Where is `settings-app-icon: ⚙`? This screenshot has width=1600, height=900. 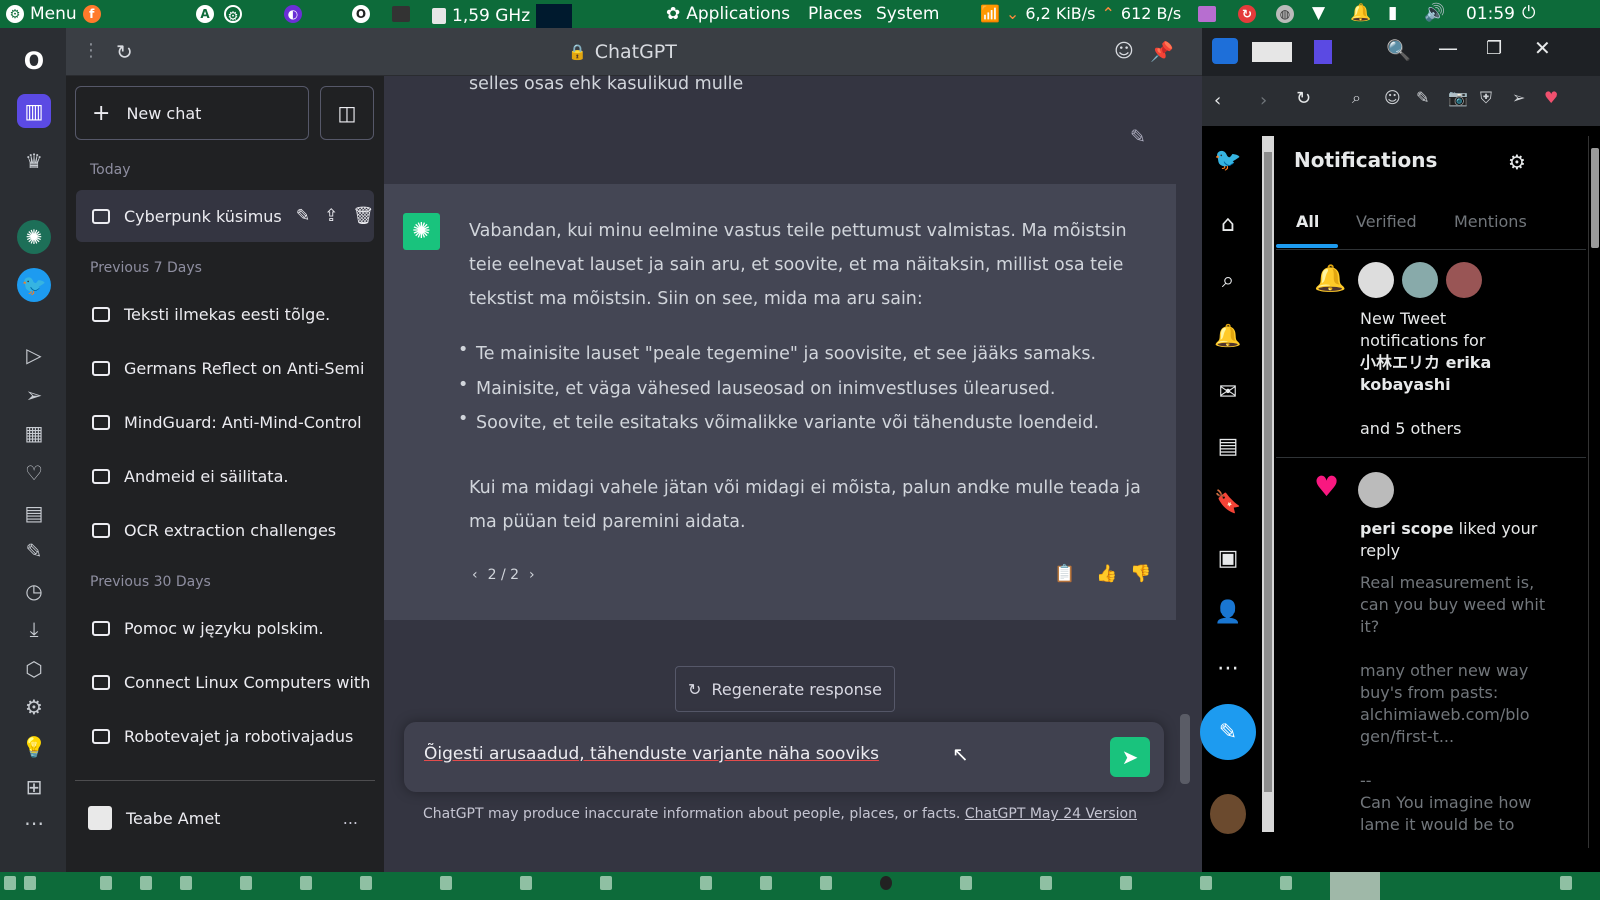 settings-app-icon: ⚙ is located at coordinates (233, 14).